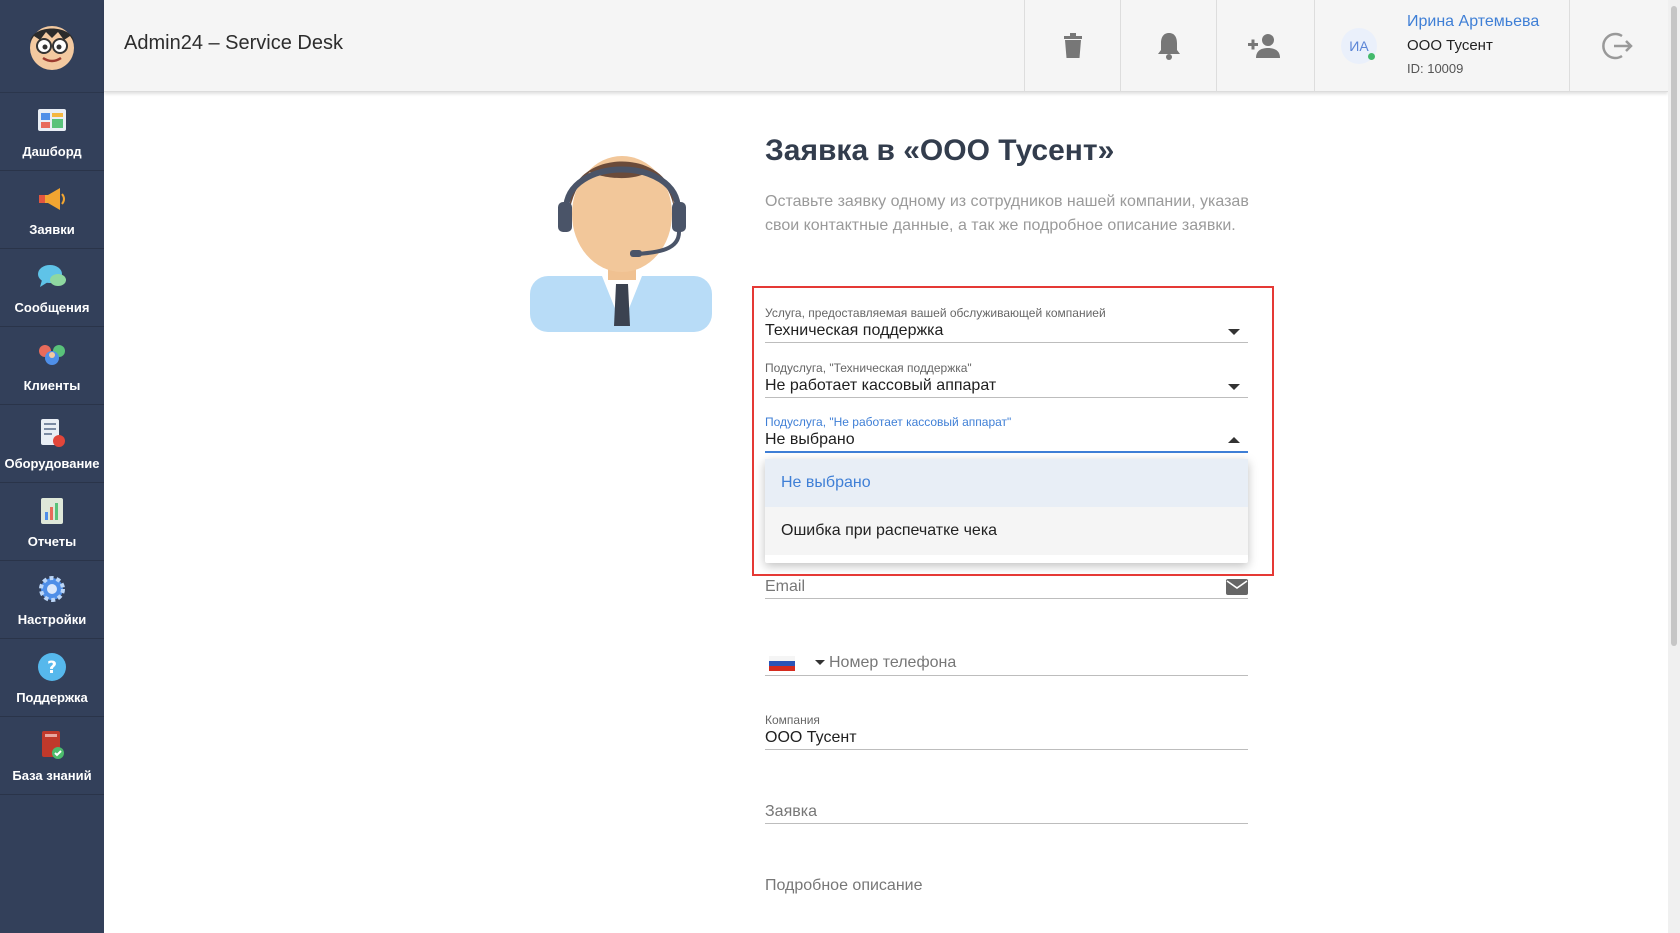  What do you see at coordinates (785, 586) in the screenshot?
I see `email-placeholder: Email` at bounding box center [785, 586].